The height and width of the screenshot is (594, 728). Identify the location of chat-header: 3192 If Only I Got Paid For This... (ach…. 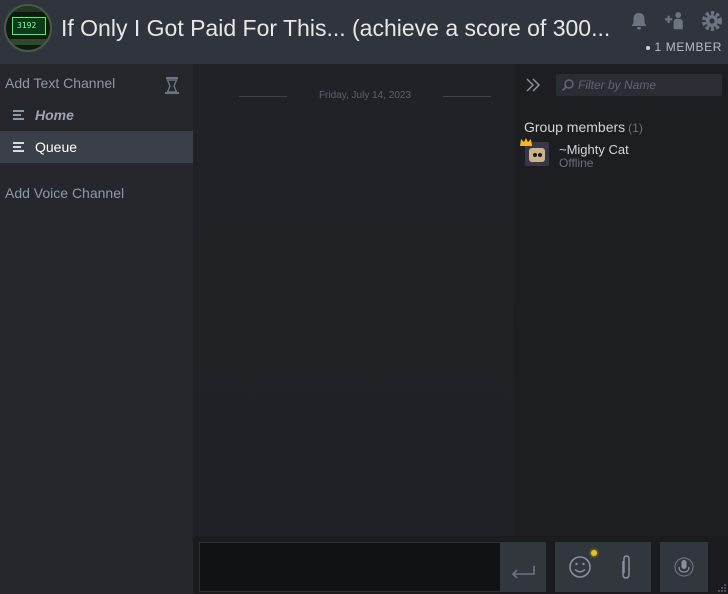
(364, 32).